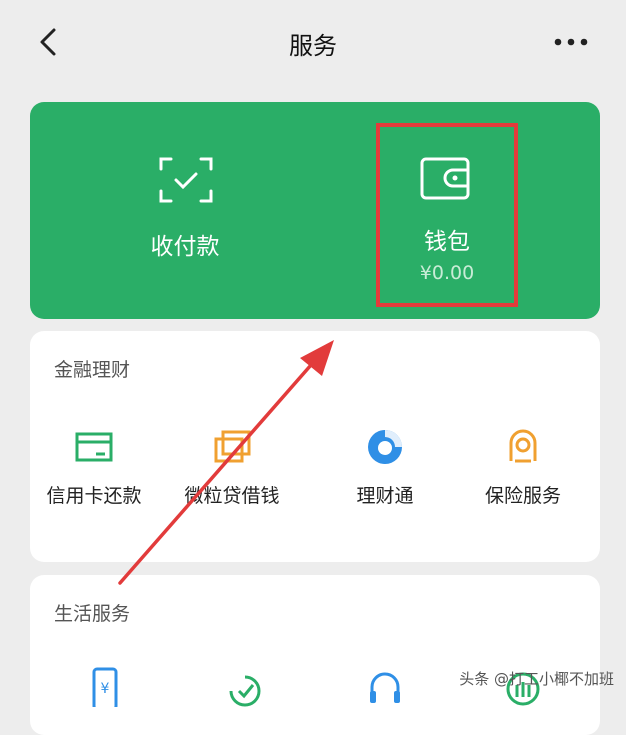 The image size is (626, 735). I want to click on wallet-balance: ¥0.00, so click(447, 273).